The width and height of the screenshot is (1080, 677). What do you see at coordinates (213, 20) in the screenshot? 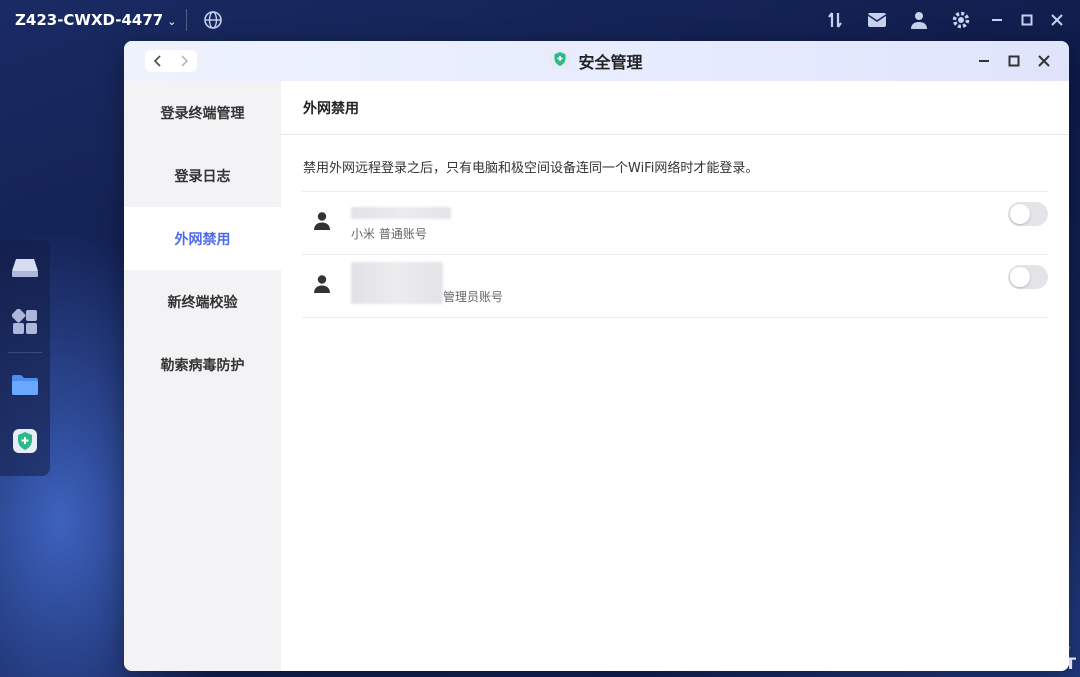
I see `globe-icon` at bounding box center [213, 20].